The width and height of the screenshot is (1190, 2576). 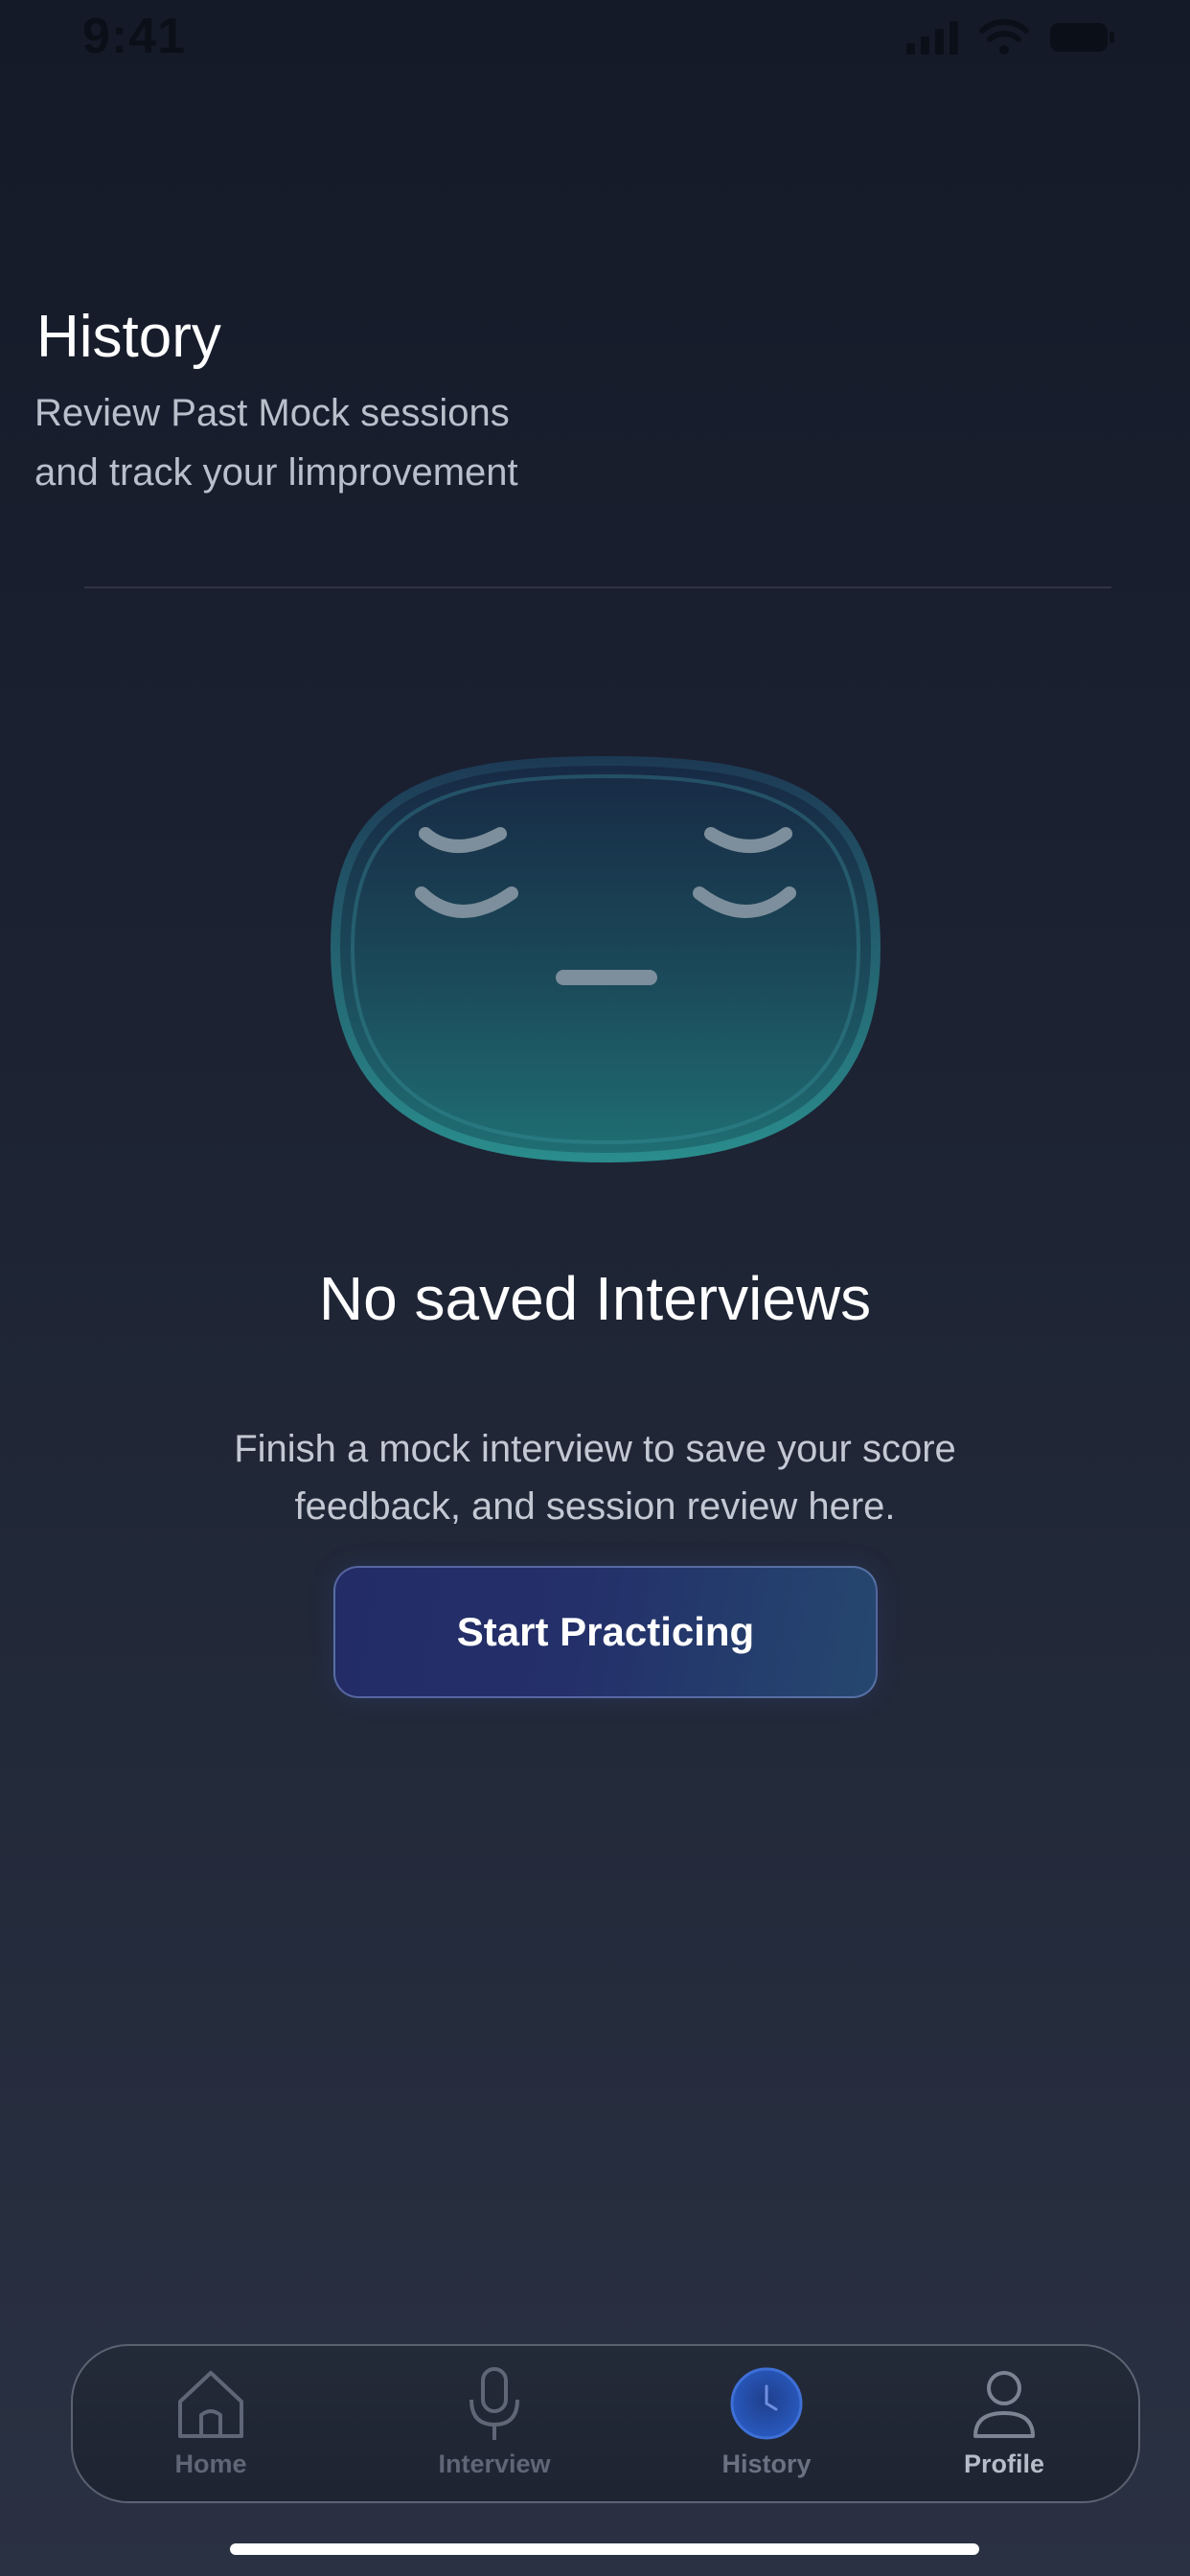 I want to click on mouth, so click(x=606, y=977).